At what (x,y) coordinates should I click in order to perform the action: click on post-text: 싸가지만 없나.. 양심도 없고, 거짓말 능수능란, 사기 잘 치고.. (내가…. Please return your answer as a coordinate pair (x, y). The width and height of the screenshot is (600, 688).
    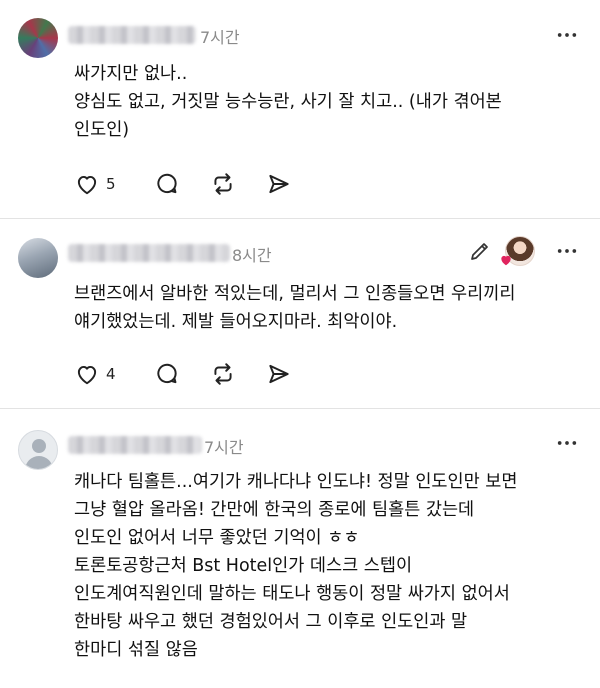
    Looking at the image, I should click on (329, 102).